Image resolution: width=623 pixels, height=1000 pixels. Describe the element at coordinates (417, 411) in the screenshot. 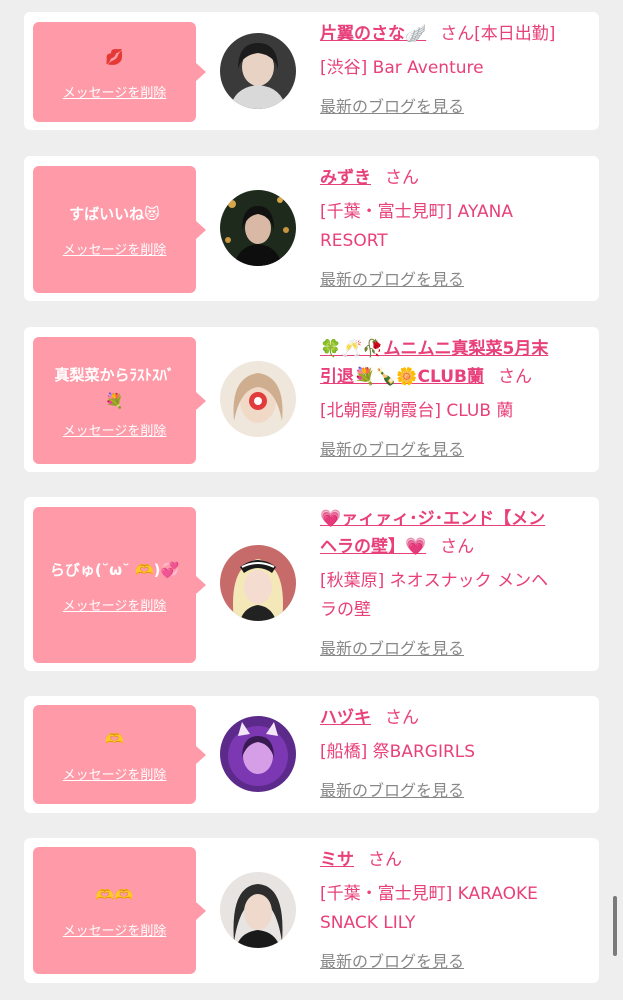

I see `shop-info: [北朝霞/朝霞台] CLUB 蘭` at that location.